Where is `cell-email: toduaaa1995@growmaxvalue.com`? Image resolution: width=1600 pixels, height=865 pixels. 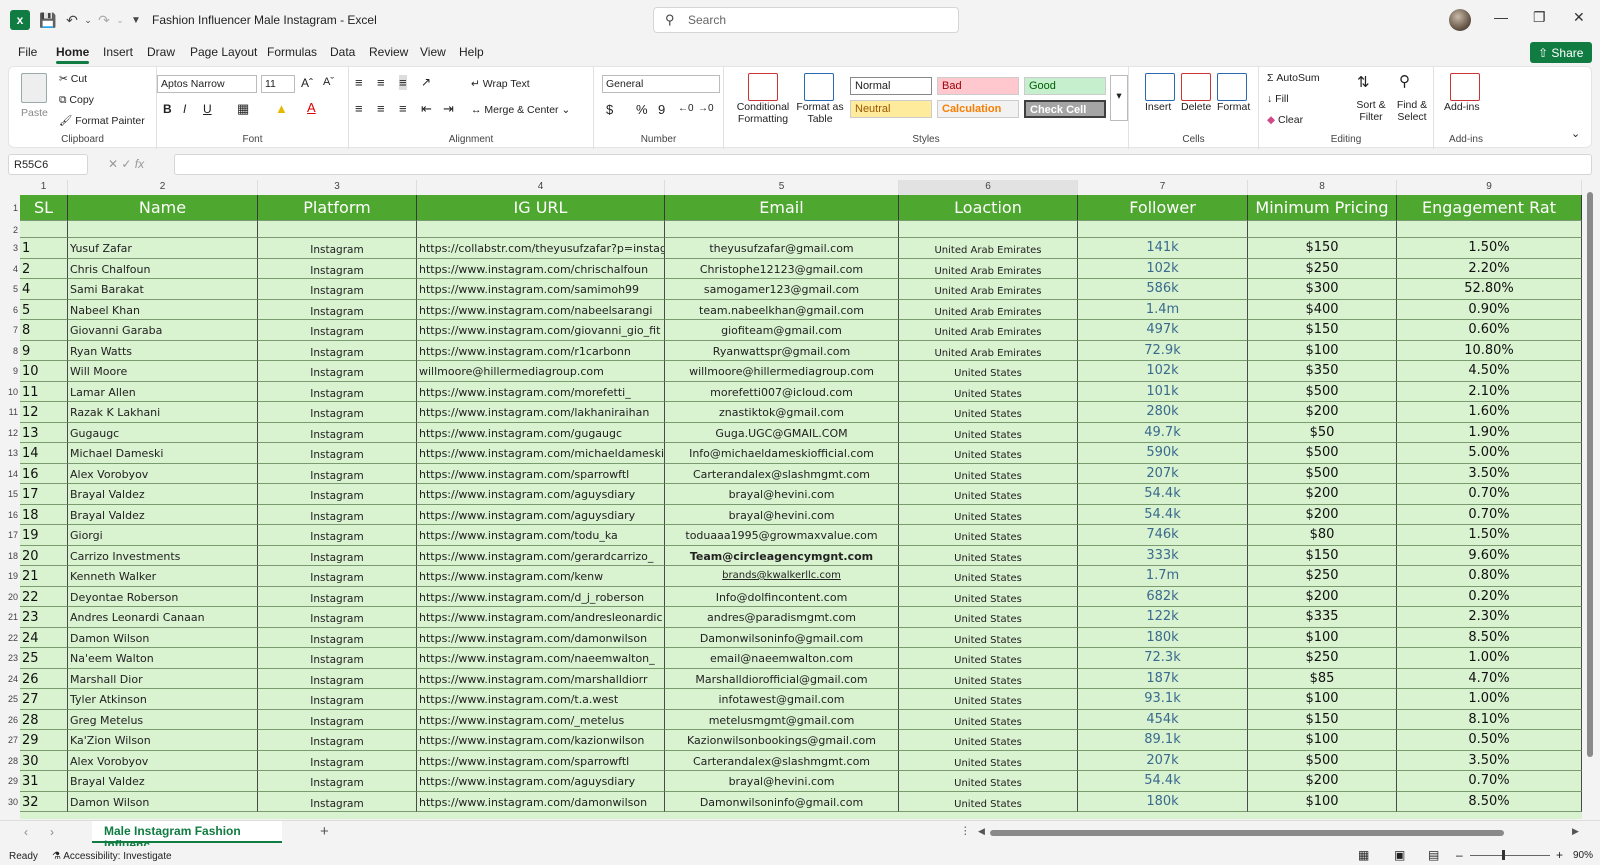
cell-email: toduaaa1995@growmaxvalue.com is located at coordinates (782, 535).